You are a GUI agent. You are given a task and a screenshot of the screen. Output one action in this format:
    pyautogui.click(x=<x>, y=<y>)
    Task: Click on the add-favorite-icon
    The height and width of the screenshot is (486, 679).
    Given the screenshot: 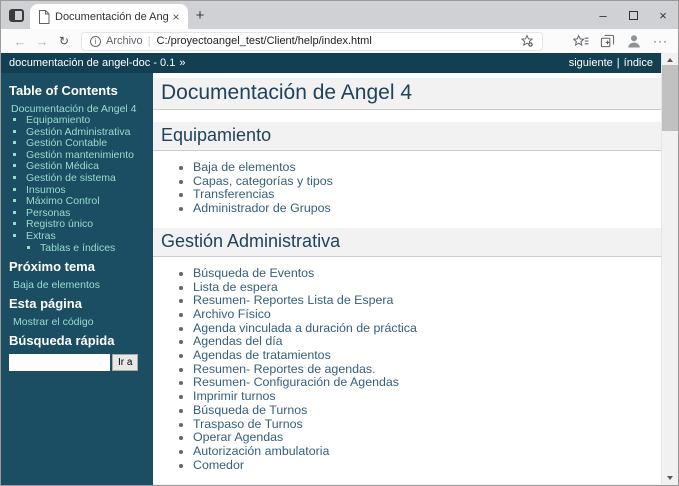 What is the action you would take?
    pyautogui.click(x=527, y=41)
    